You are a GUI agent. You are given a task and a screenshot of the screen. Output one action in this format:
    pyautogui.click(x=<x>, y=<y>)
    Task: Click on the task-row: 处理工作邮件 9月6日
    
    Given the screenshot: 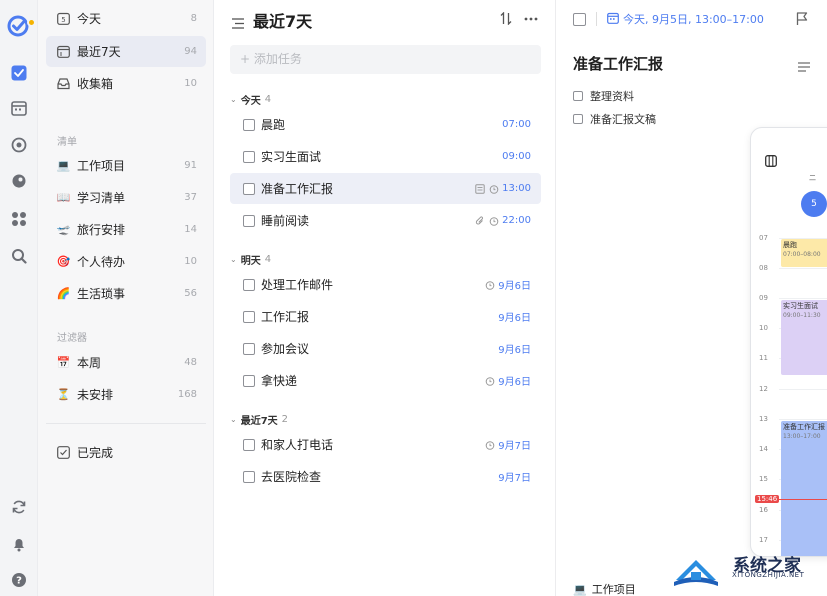 What is the action you would take?
    pyautogui.click(x=385, y=284)
    